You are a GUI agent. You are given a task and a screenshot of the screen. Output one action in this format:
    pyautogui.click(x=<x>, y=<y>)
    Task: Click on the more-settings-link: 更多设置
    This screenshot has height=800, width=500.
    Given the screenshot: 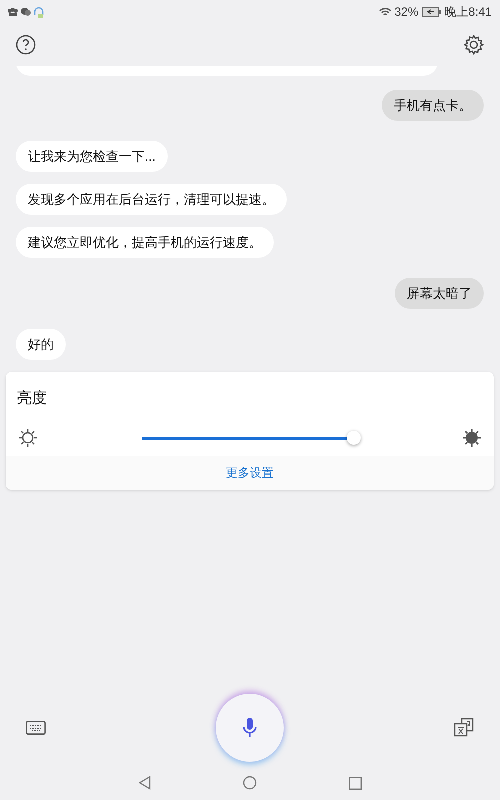 What is the action you would take?
    pyautogui.click(x=250, y=473)
    